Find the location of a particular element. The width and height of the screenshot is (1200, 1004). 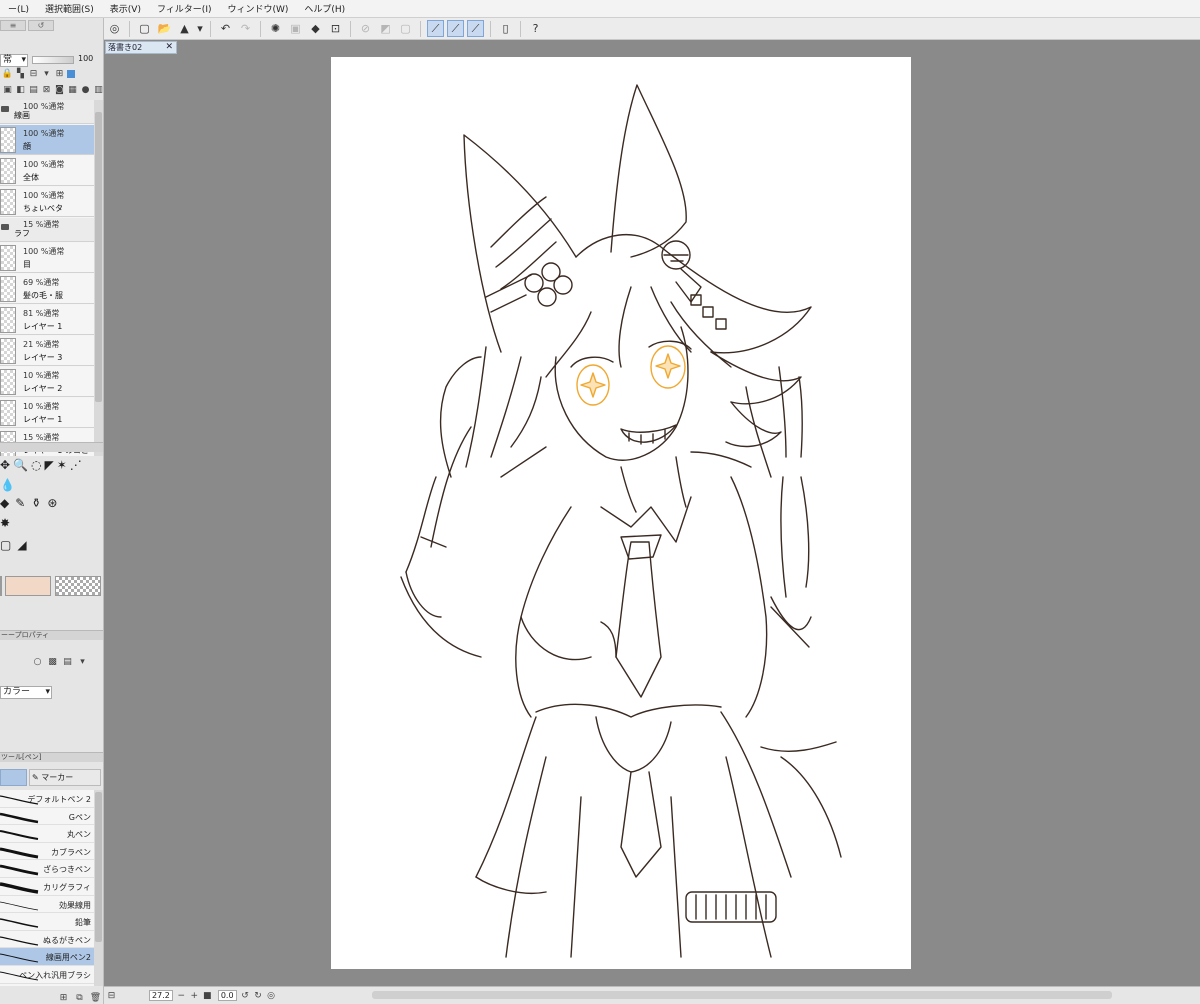

snap-special-ruler-icon: ⟋ is located at coordinates (455, 28).